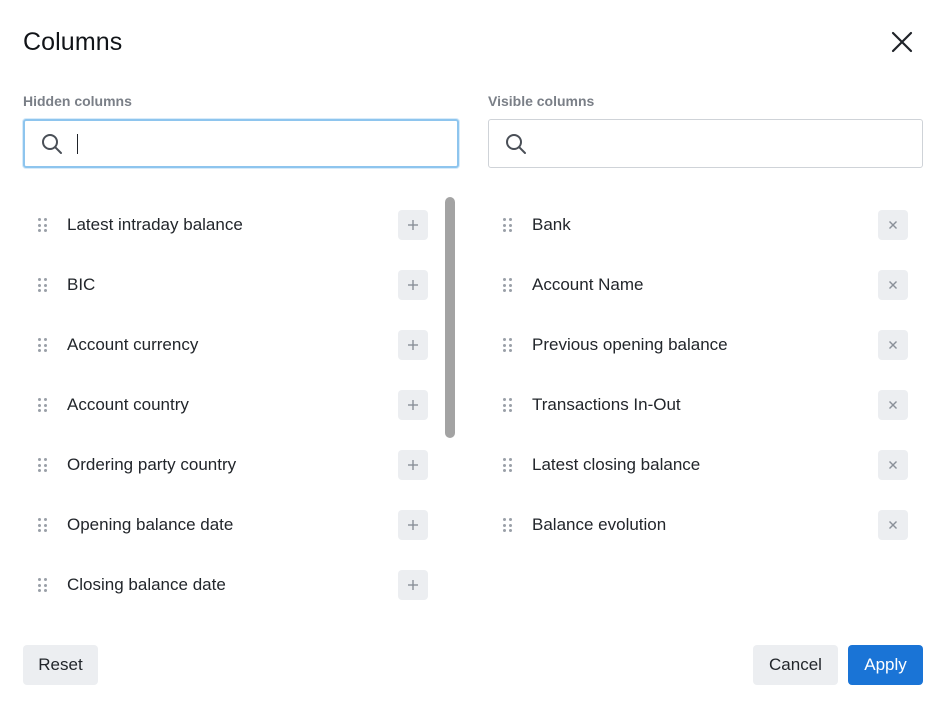 The image size is (940, 708). I want to click on column-item-label: Transactions In-Out, so click(606, 404).